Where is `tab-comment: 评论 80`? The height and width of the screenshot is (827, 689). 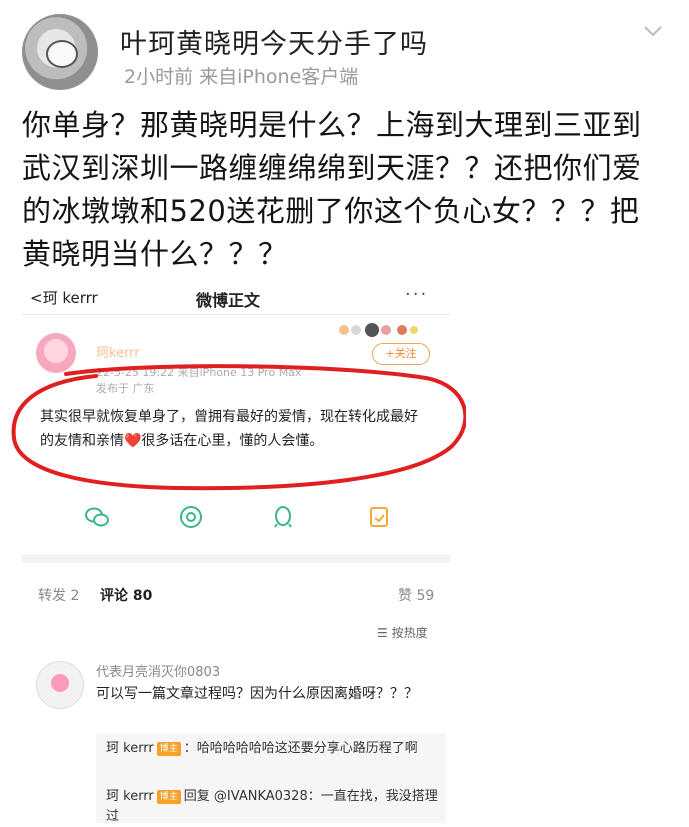 tab-comment: 评论 80 is located at coordinates (126, 595).